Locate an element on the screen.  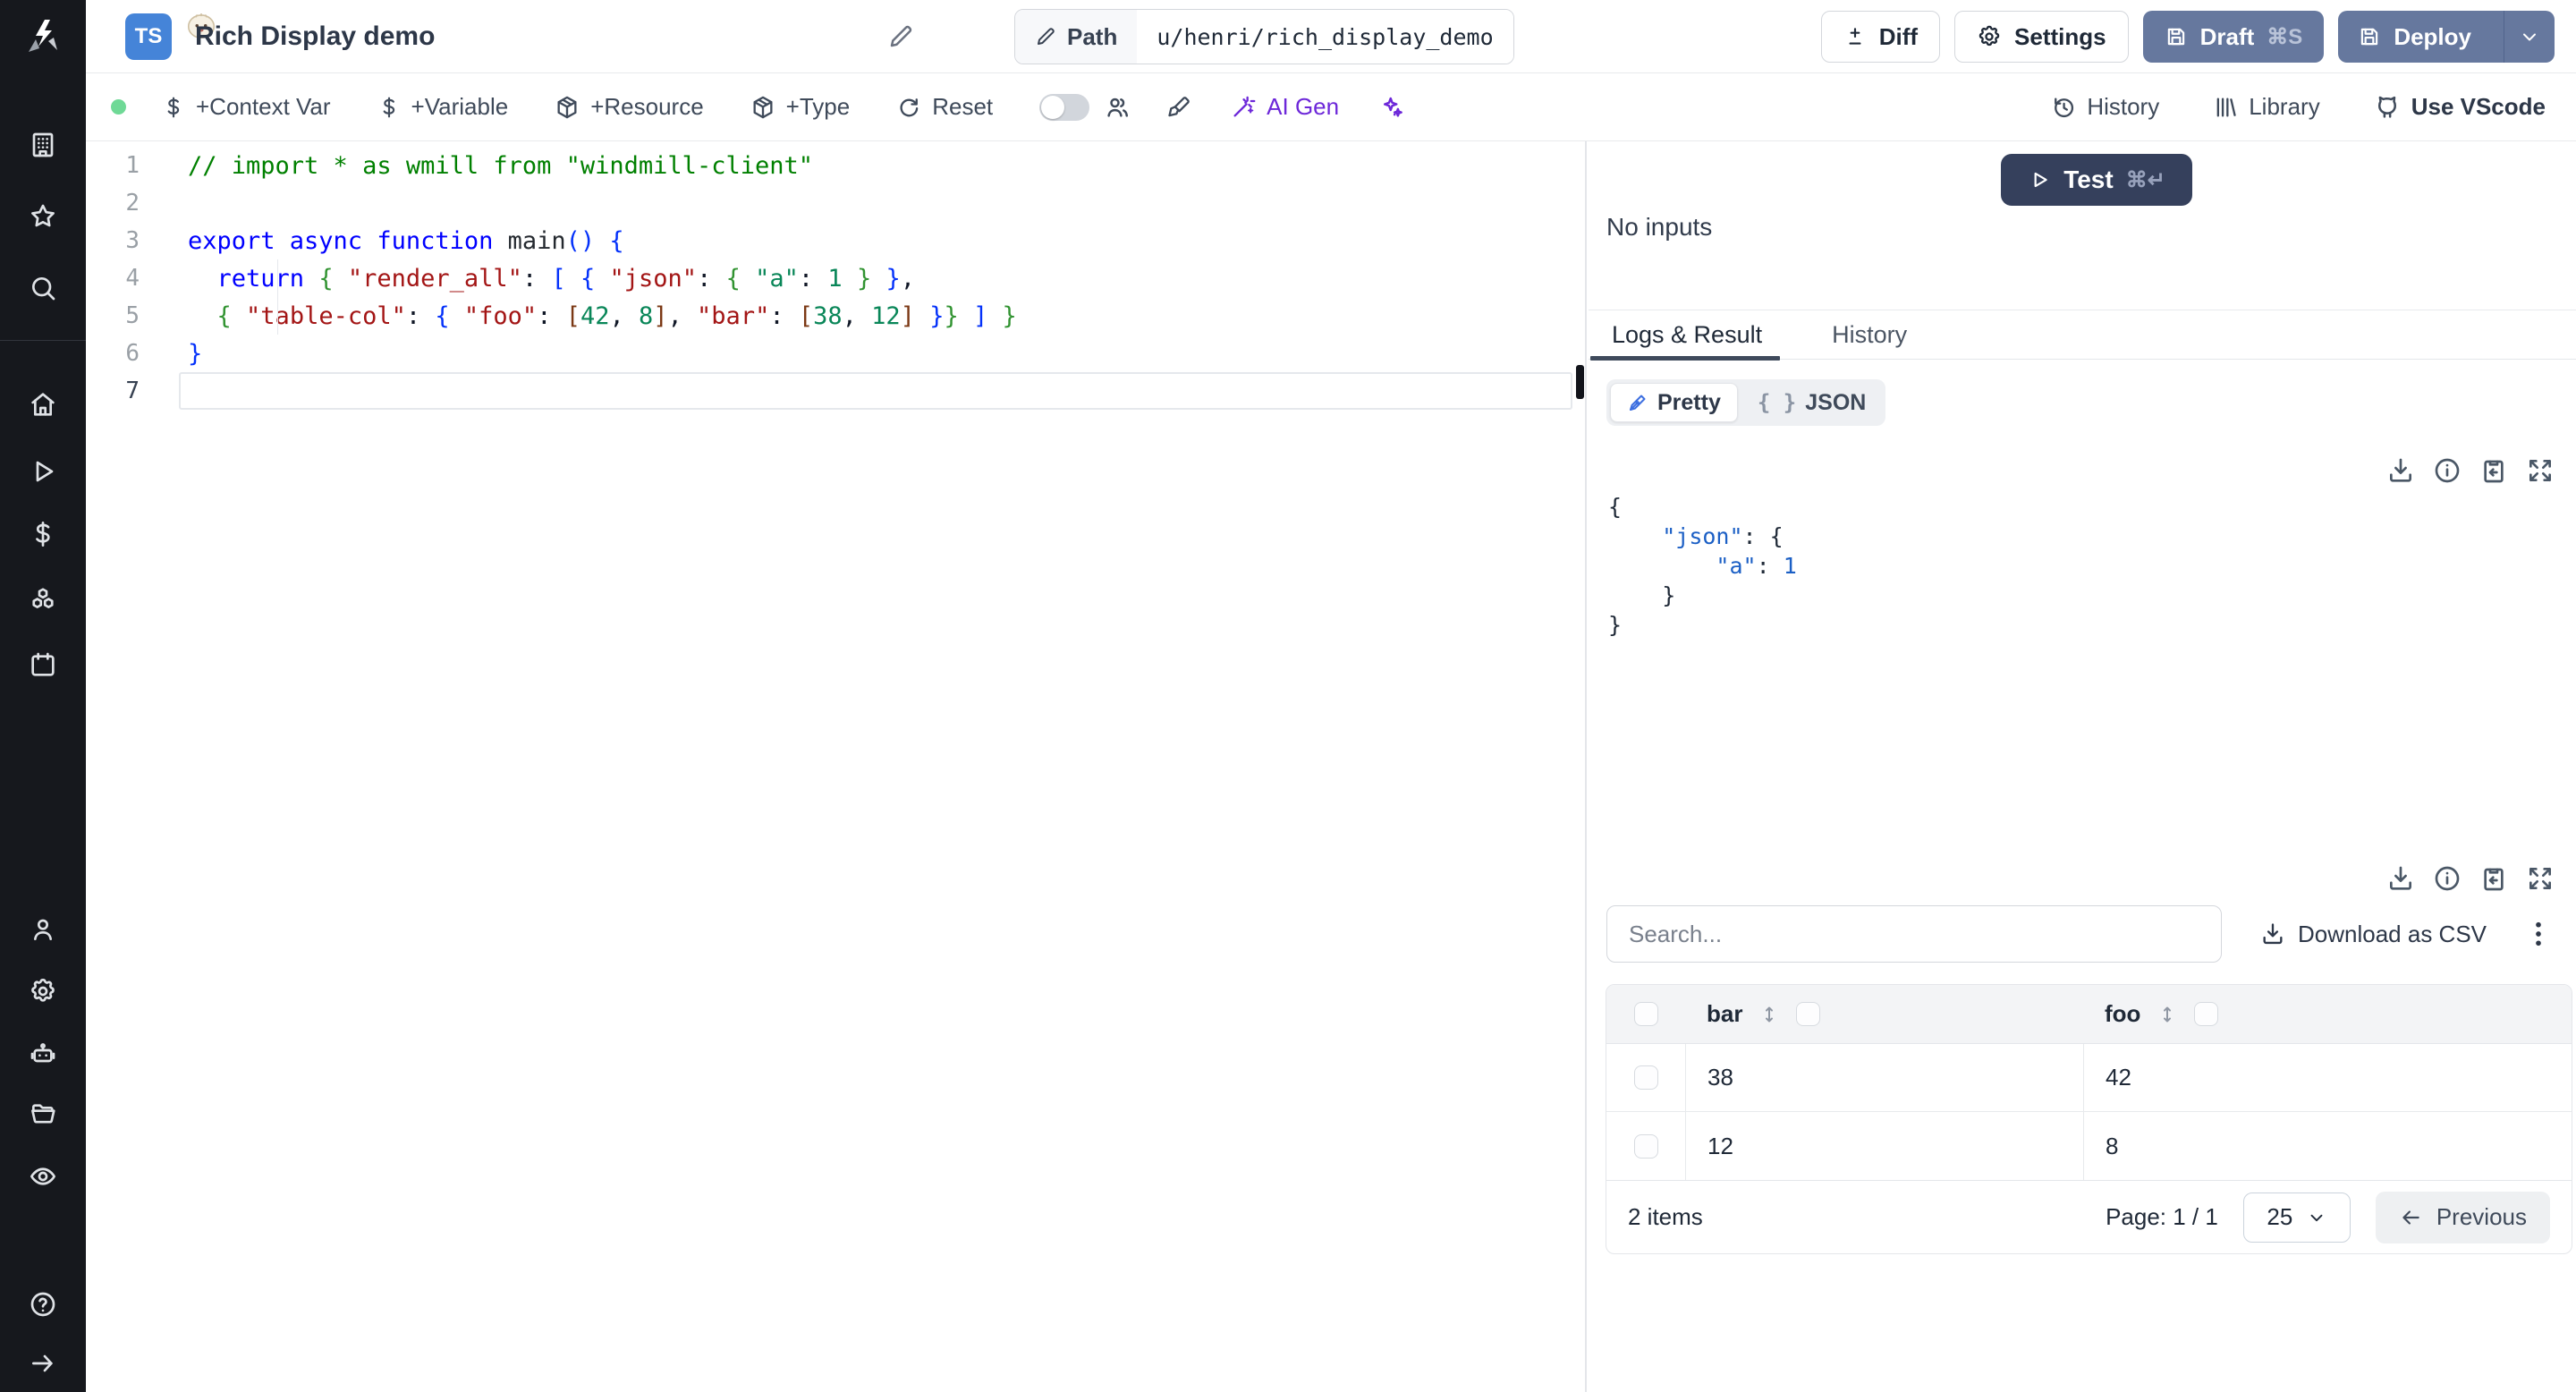
ai-gen-button: AI Gen is located at coordinates (1285, 107).